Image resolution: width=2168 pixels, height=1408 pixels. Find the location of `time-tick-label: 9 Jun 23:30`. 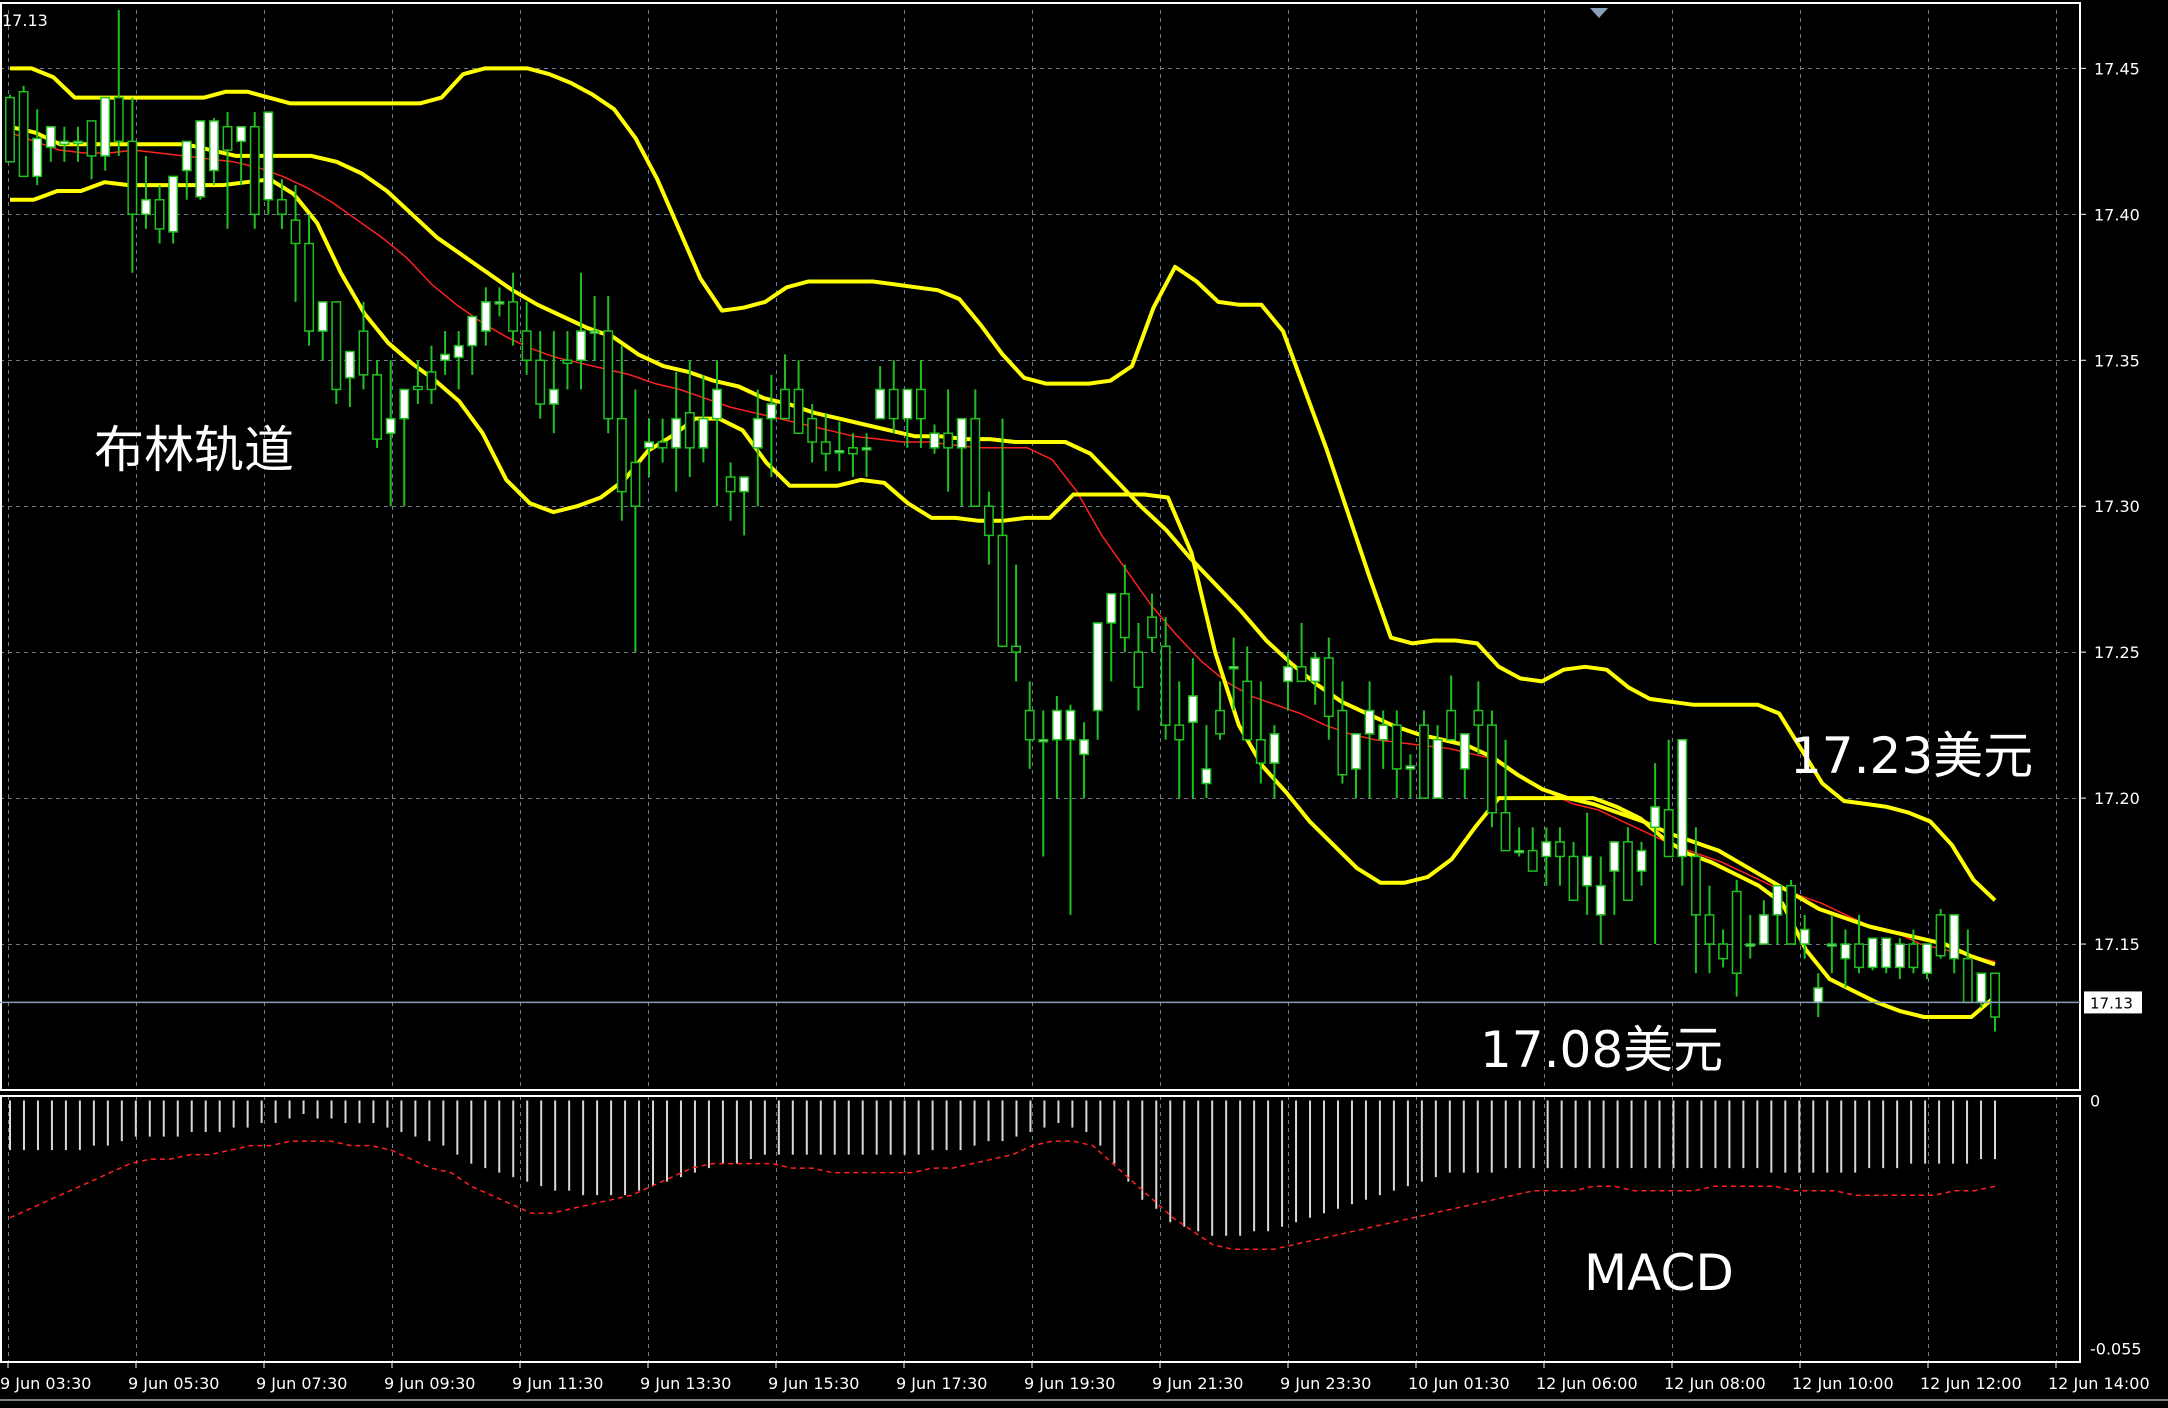

time-tick-label: 9 Jun 23:30 is located at coordinates (1325, 1383).